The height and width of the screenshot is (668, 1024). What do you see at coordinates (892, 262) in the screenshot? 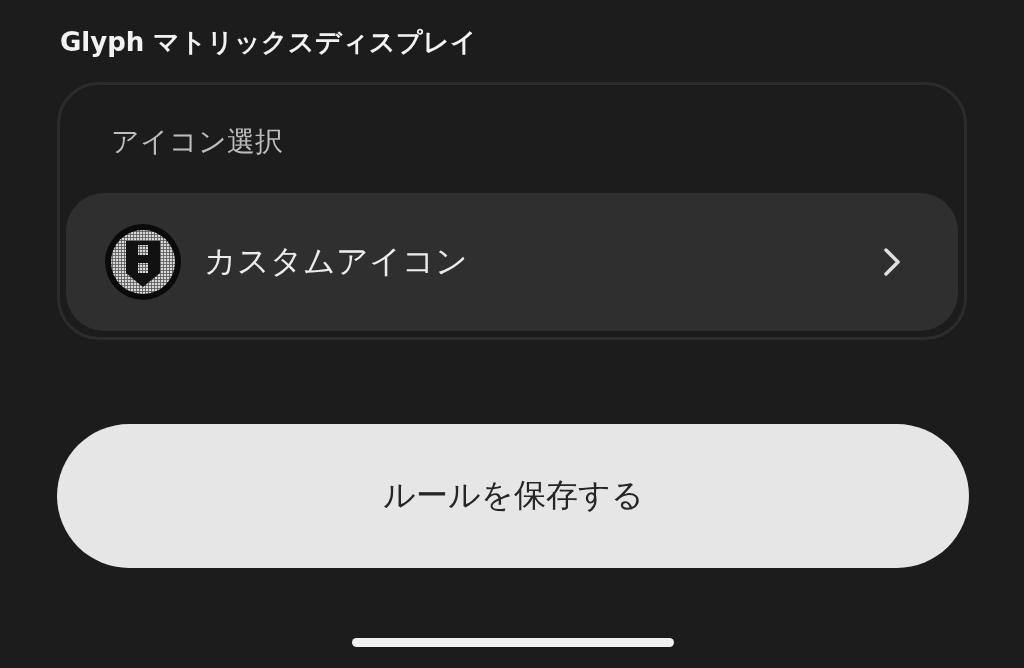
I see `chevron-icon` at bounding box center [892, 262].